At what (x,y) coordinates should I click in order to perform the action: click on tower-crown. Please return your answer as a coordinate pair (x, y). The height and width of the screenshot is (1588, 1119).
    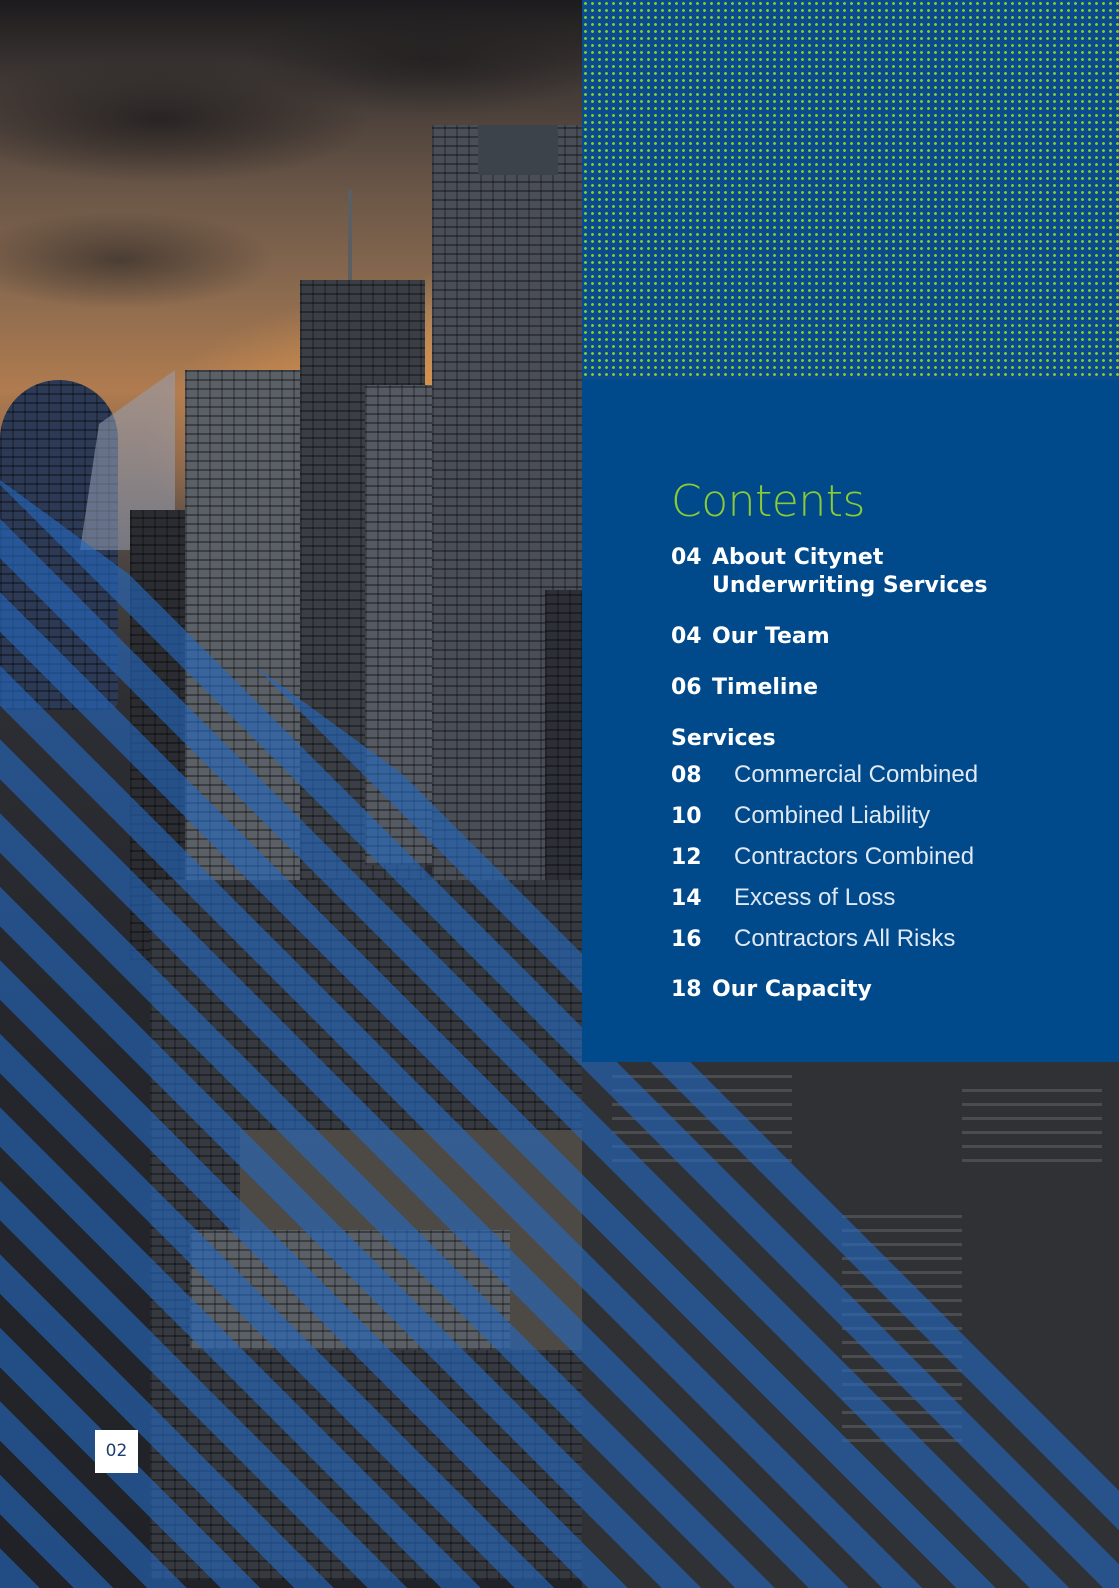
    Looking at the image, I should click on (518, 150).